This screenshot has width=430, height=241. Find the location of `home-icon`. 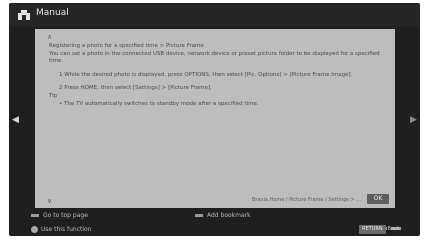

home-icon is located at coordinates (24, 15).